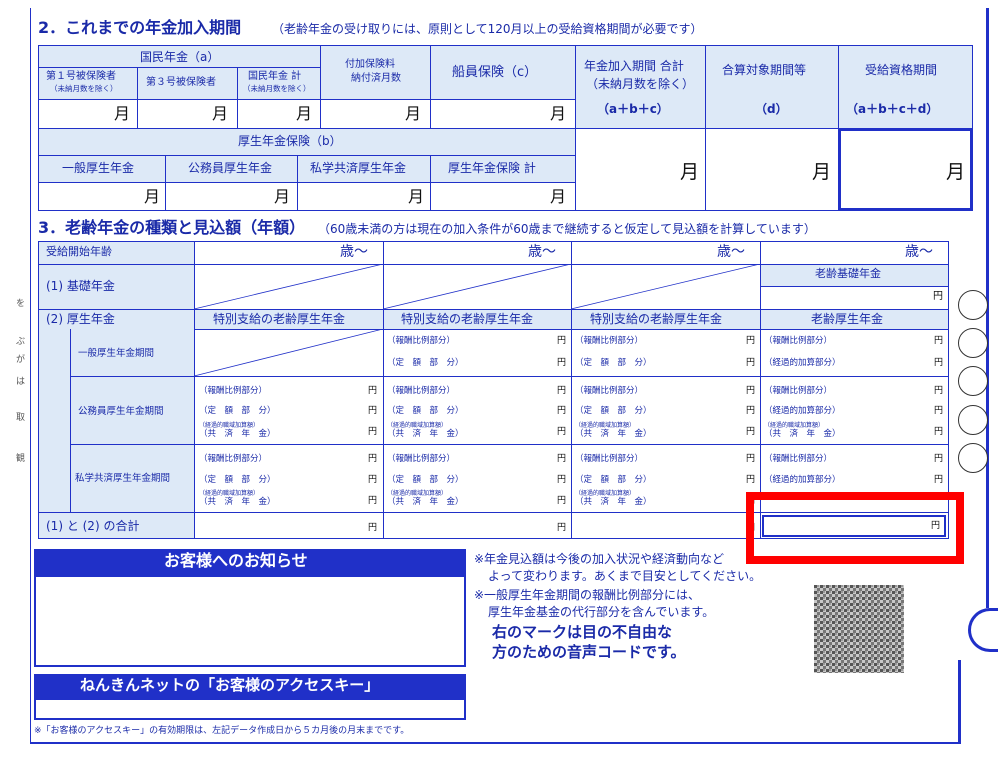  What do you see at coordinates (983, 630) in the screenshot?
I see `binding-notch` at bounding box center [983, 630].